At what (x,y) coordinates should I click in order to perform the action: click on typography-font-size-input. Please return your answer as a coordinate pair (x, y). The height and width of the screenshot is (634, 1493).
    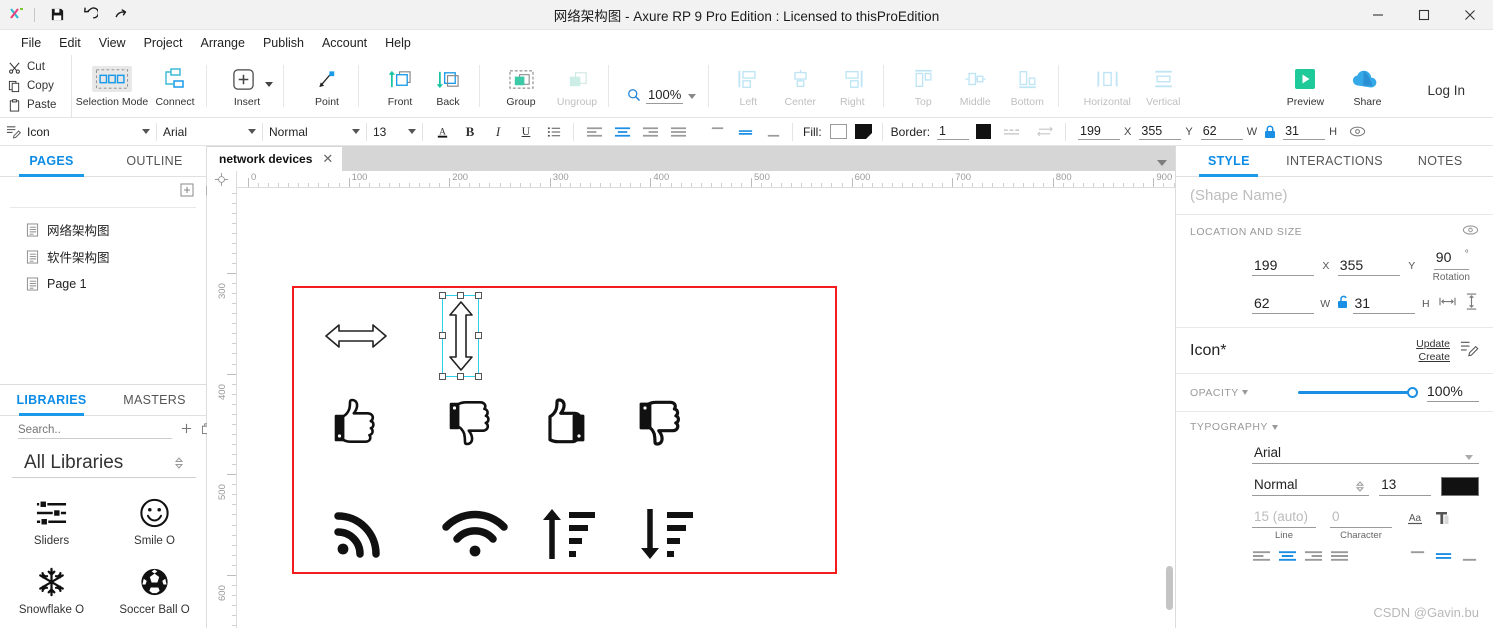
    Looking at the image, I should click on (1405, 486).